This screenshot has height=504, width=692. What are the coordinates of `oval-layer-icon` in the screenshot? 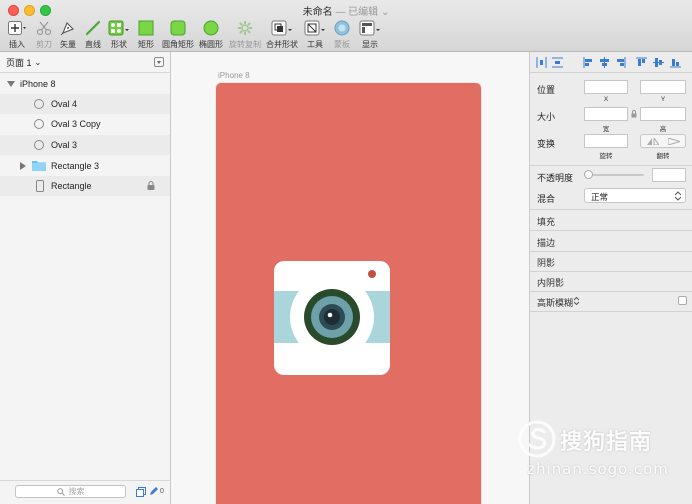 It's located at (39, 124).